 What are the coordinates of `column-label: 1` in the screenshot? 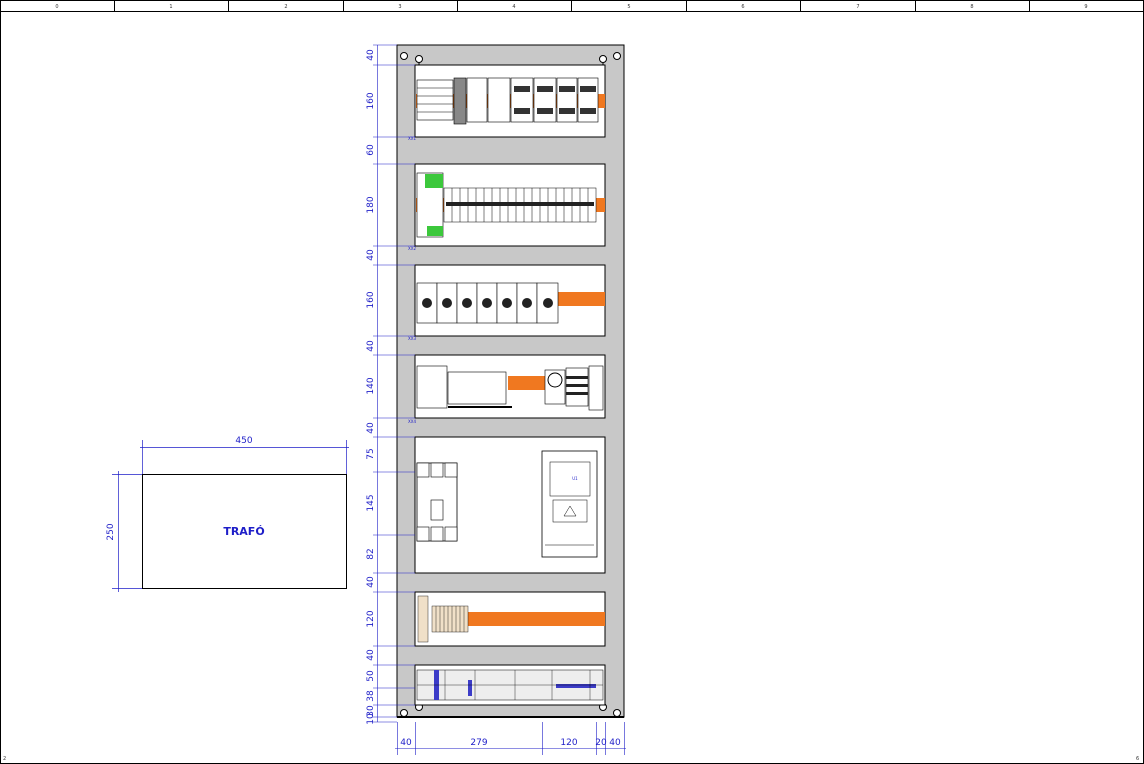 It's located at (170, 7).